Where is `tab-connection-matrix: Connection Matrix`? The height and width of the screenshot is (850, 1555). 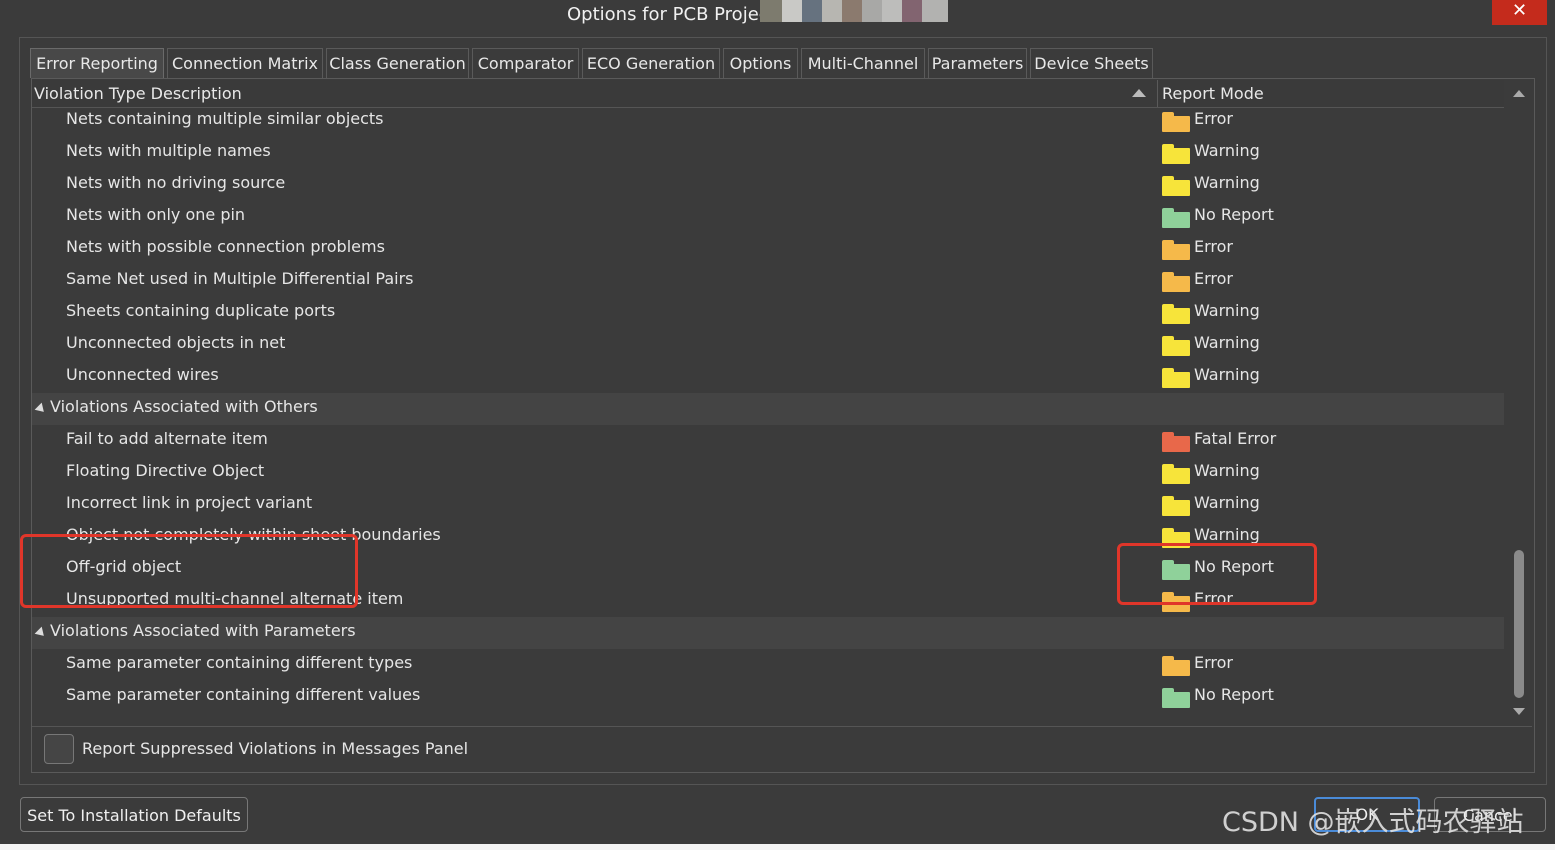
tab-connection-matrix: Connection Matrix is located at coordinates (245, 63).